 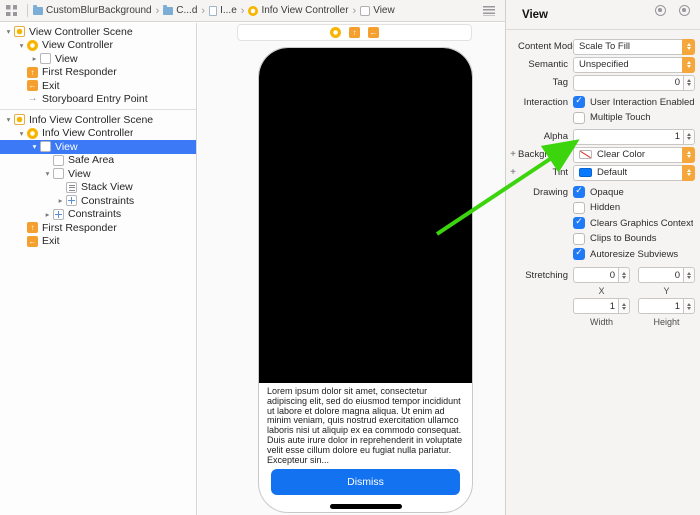 What do you see at coordinates (634, 64) in the screenshot?
I see `semantic-popup: Unspecified` at bounding box center [634, 64].